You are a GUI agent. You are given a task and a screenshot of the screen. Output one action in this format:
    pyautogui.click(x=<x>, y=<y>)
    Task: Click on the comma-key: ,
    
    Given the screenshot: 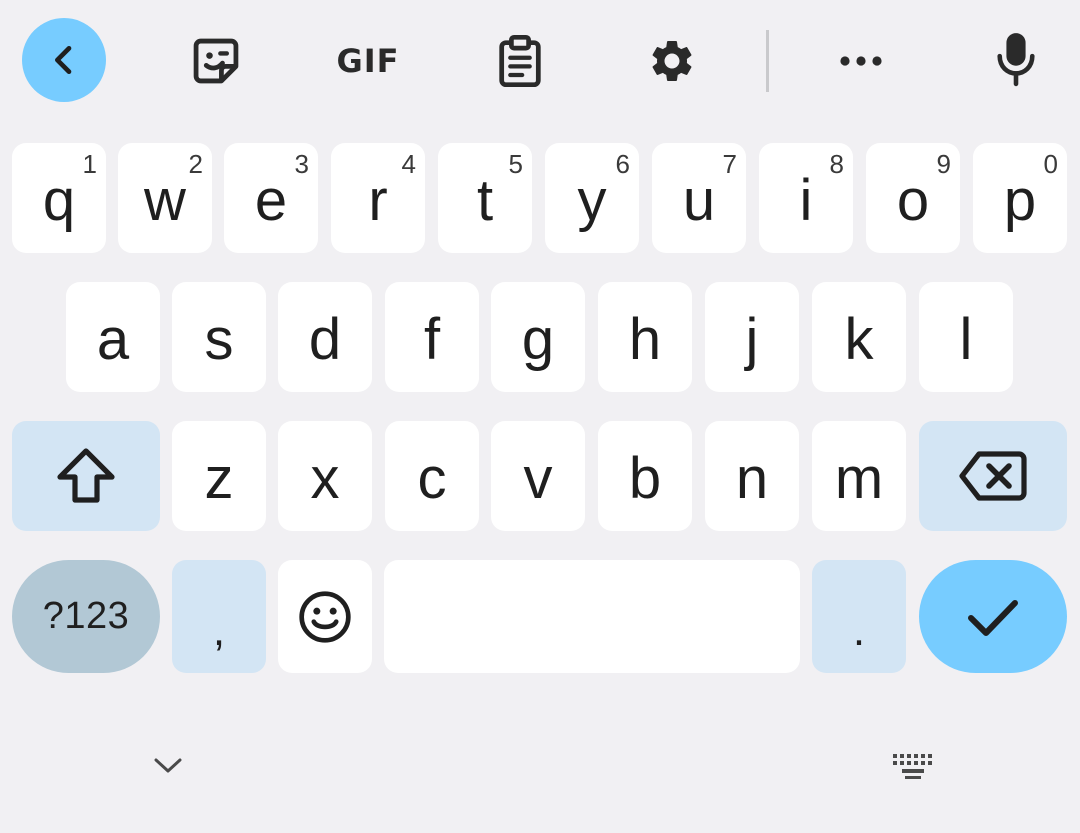 What is the action you would take?
    pyautogui.click(x=219, y=616)
    